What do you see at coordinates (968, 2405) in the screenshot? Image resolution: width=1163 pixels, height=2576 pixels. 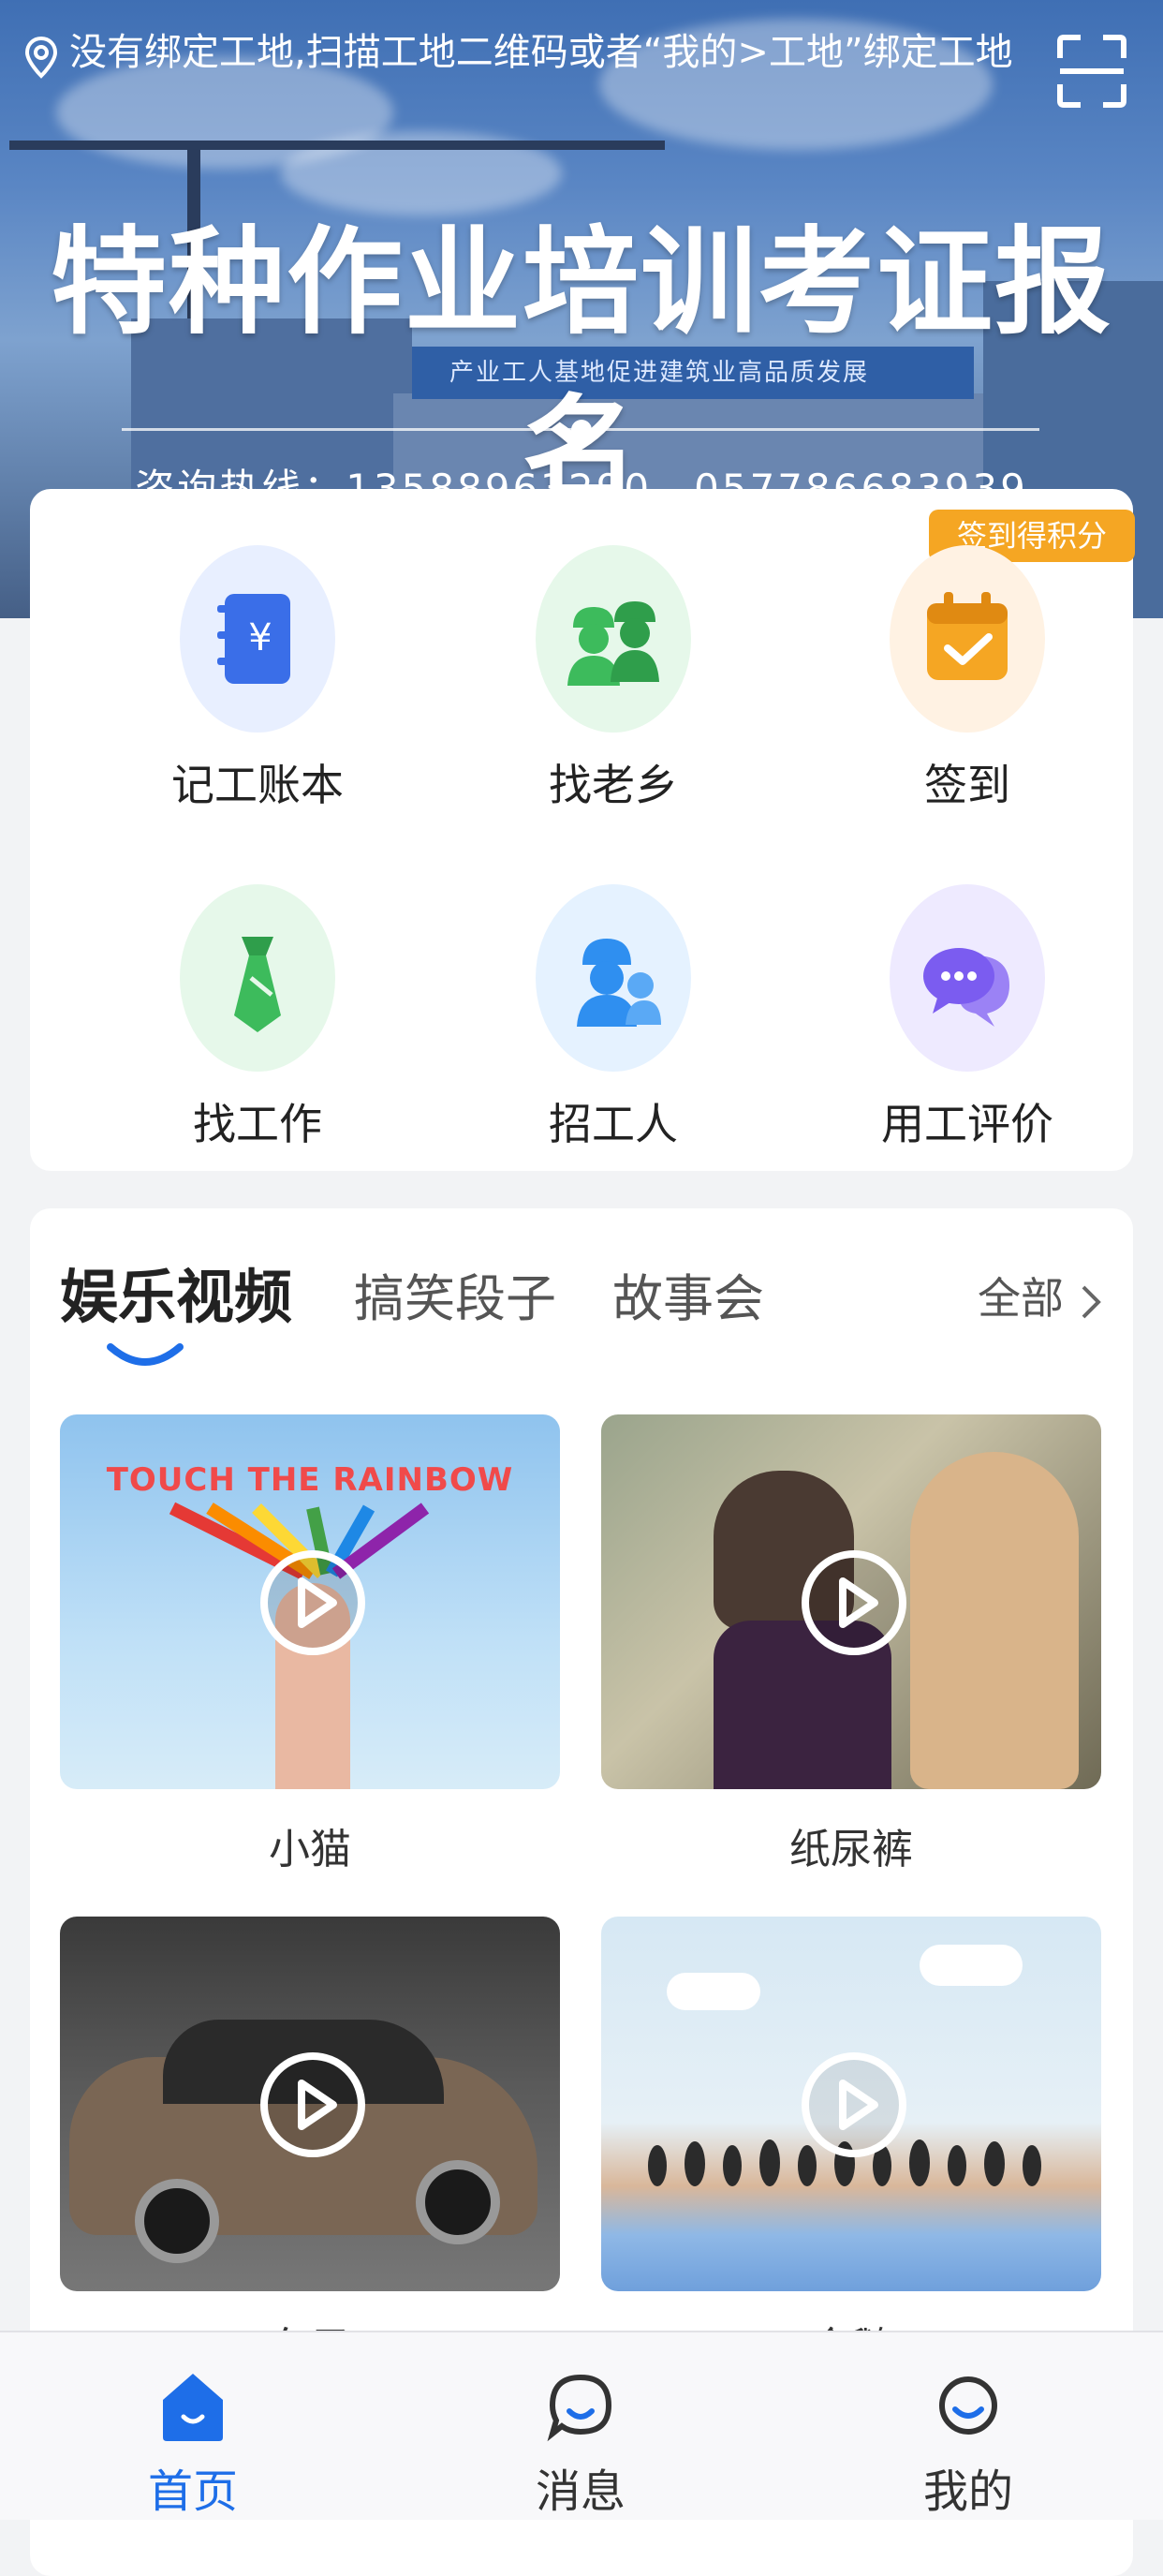 I see `profile-icon` at bounding box center [968, 2405].